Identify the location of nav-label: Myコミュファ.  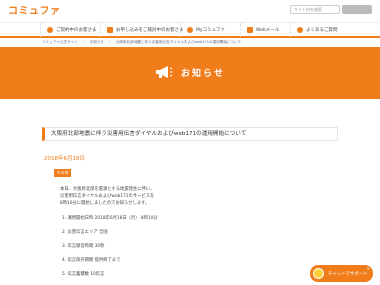
(211, 30).